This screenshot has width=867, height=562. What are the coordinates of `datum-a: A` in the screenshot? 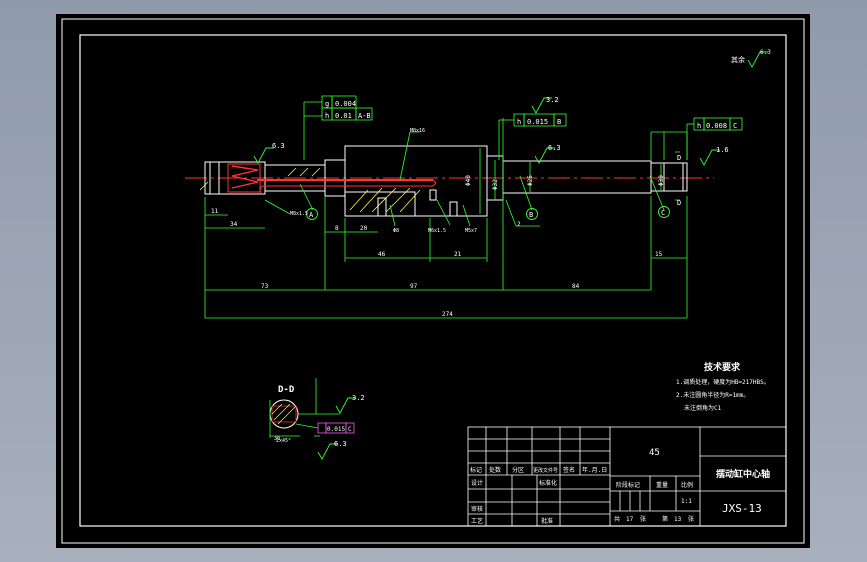 It's located at (311, 215).